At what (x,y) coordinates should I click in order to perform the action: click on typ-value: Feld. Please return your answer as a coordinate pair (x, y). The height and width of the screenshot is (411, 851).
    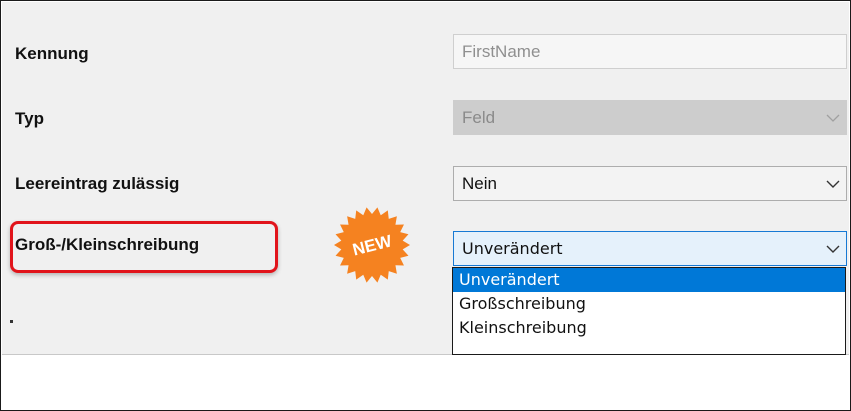
    Looking at the image, I should click on (479, 117).